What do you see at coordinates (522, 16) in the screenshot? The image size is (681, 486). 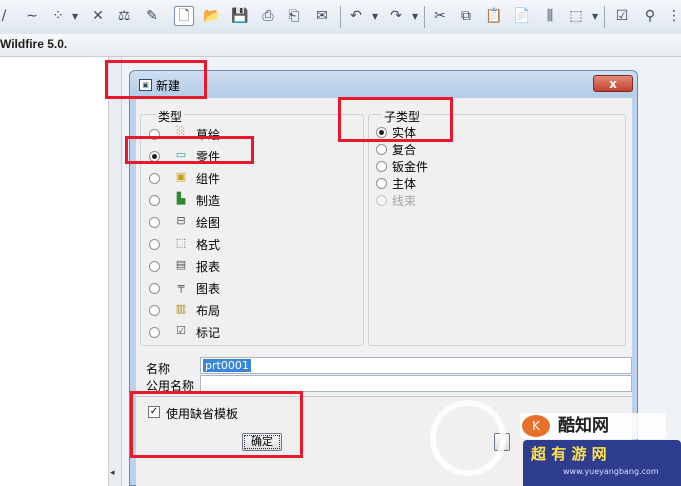 I see `paste-special-icon: 📄` at bounding box center [522, 16].